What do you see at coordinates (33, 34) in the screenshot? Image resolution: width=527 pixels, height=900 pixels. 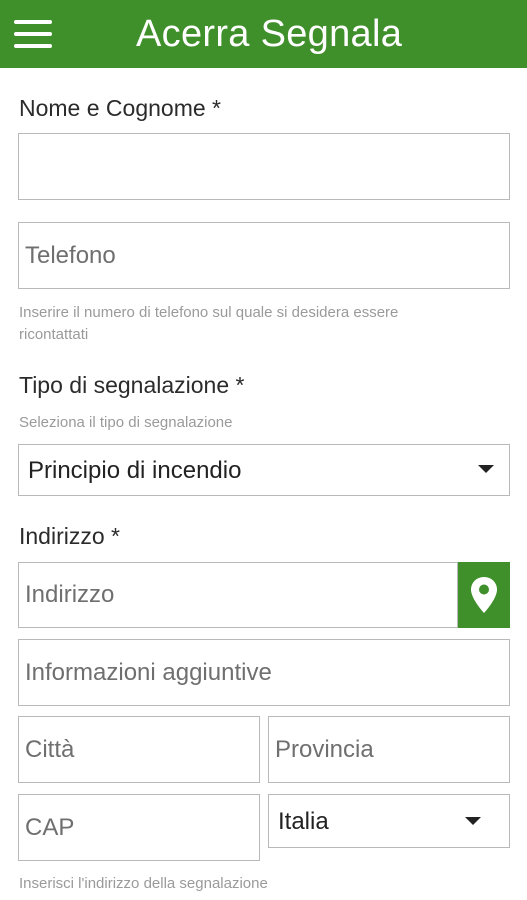 I see `hamburger-menu-icon` at bounding box center [33, 34].